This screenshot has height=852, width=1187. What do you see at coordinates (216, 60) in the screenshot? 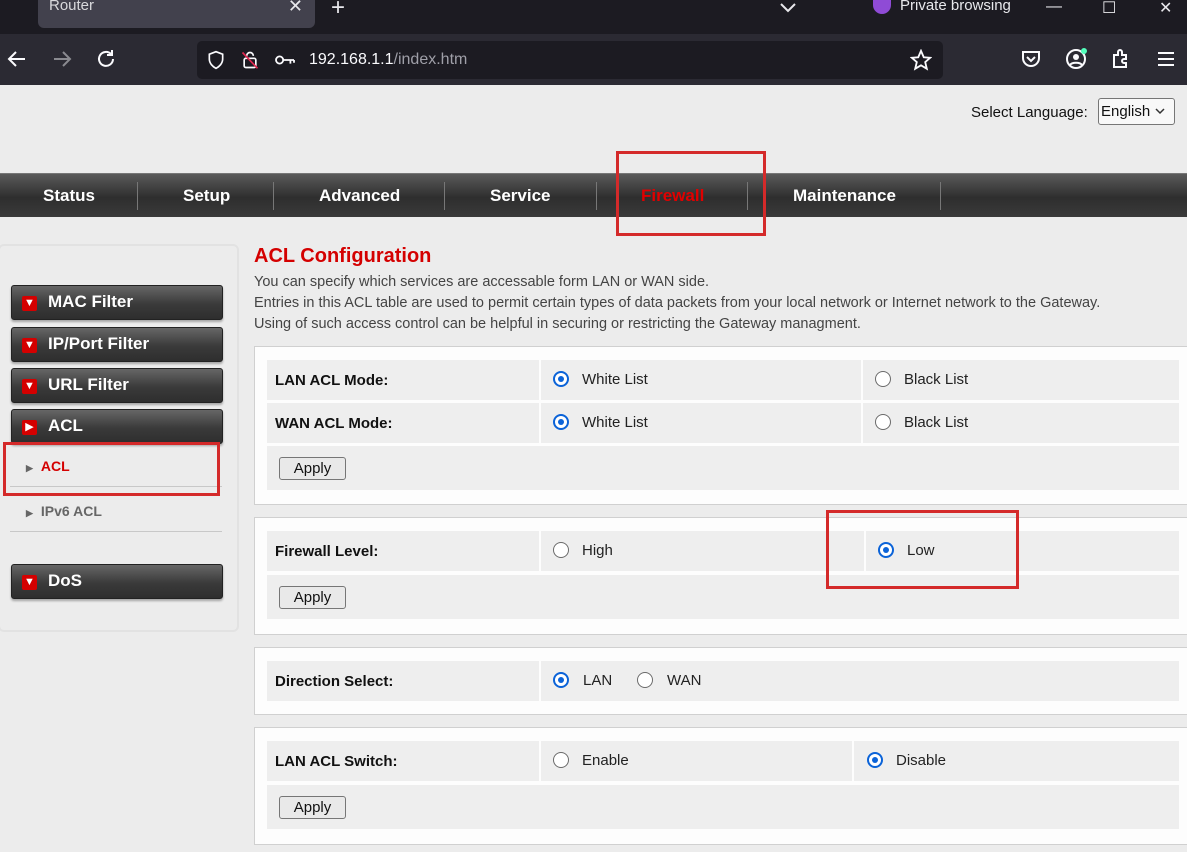
I see `shield-icon` at bounding box center [216, 60].